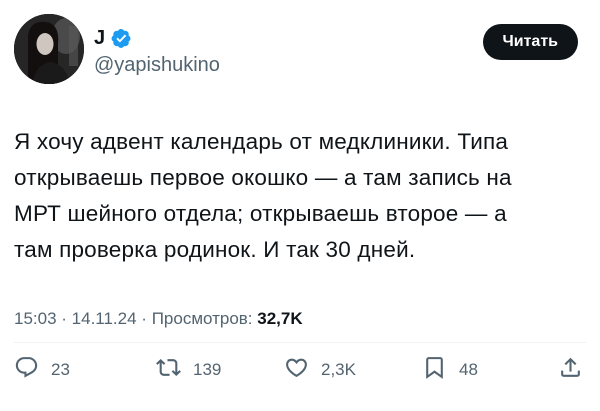  I want to click on reply-count: 23, so click(60, 369).